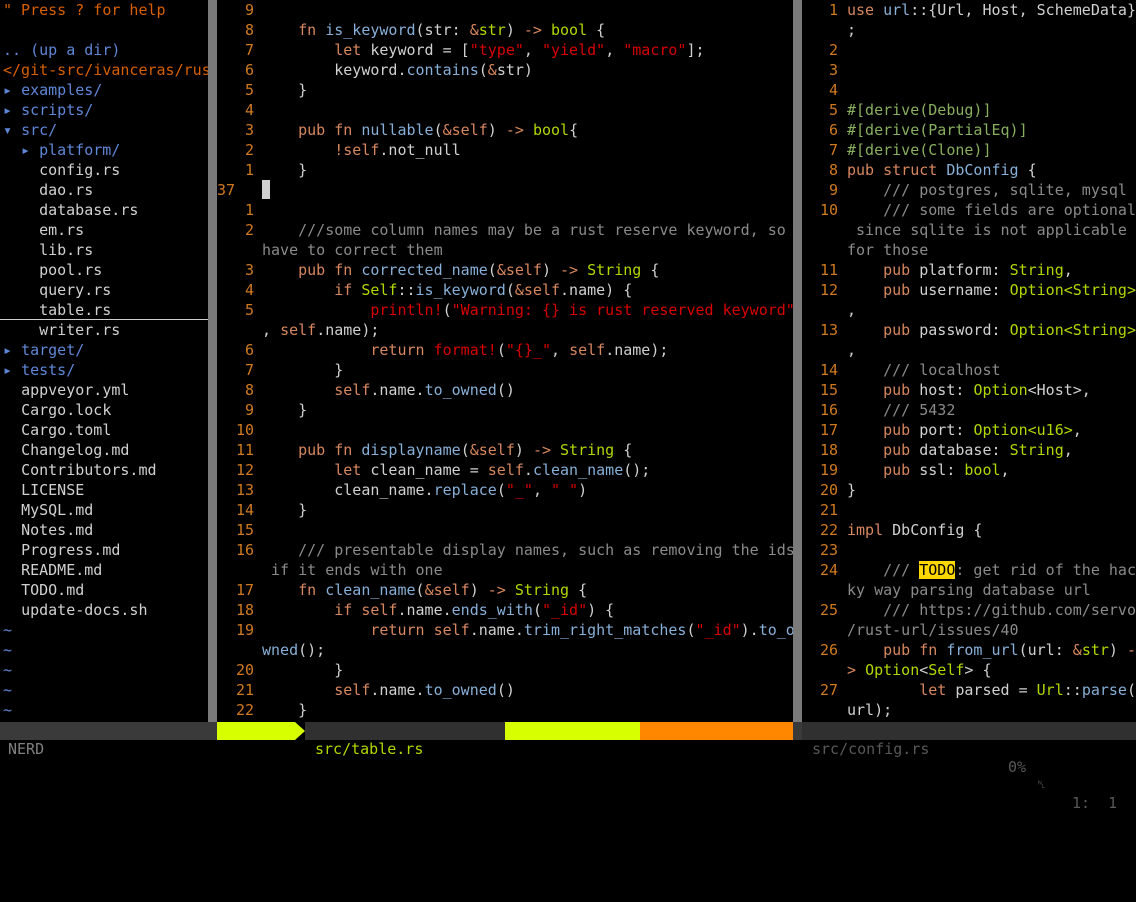 The width and height of the screenshot is (1136, 902). What do you see at coordinates (43, 350) in the screenshot?
I see `tree-dir-item: ▸ target/` at bounding box center [43, 350].